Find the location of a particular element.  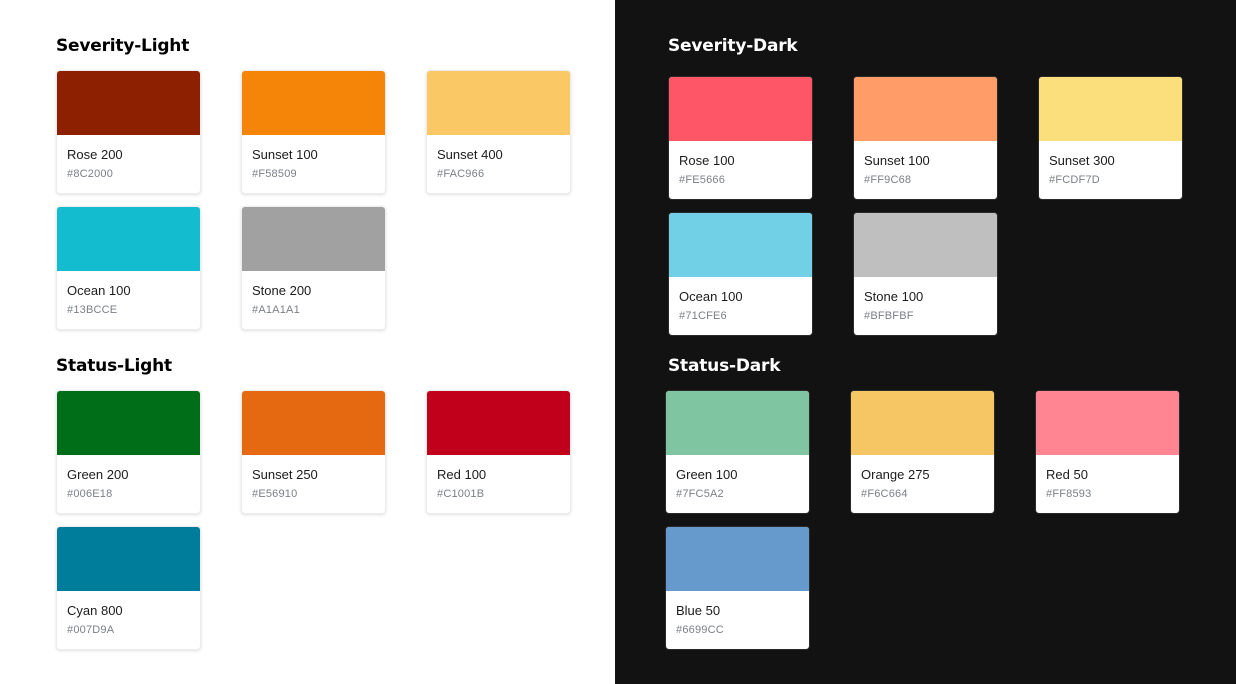

color-card-sunset-250: Sunset 250 #E56910 is located at coordinates (313, 452).